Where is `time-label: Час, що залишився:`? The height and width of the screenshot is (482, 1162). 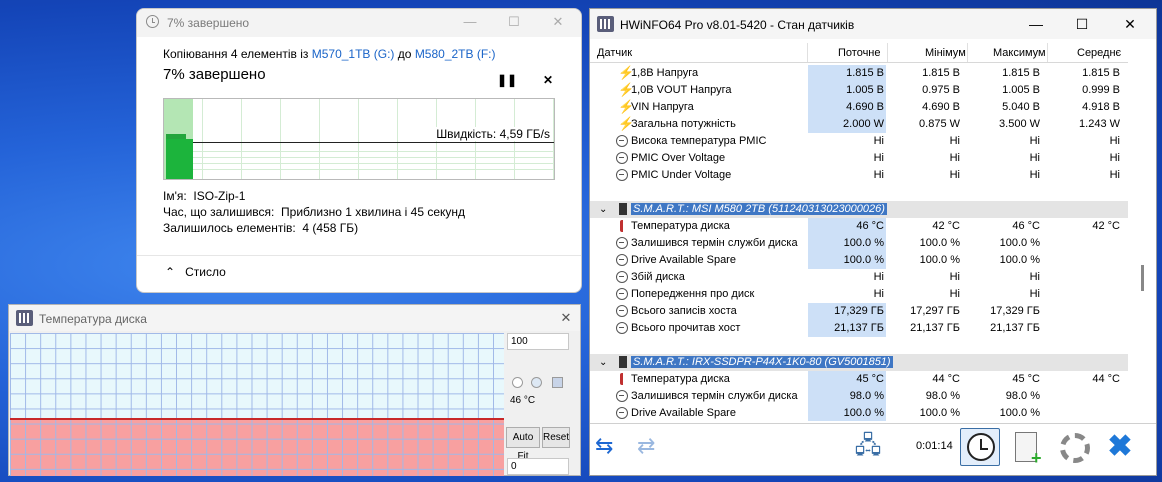
time-label: Час, що залишився: is located at coordinates (219, 212).